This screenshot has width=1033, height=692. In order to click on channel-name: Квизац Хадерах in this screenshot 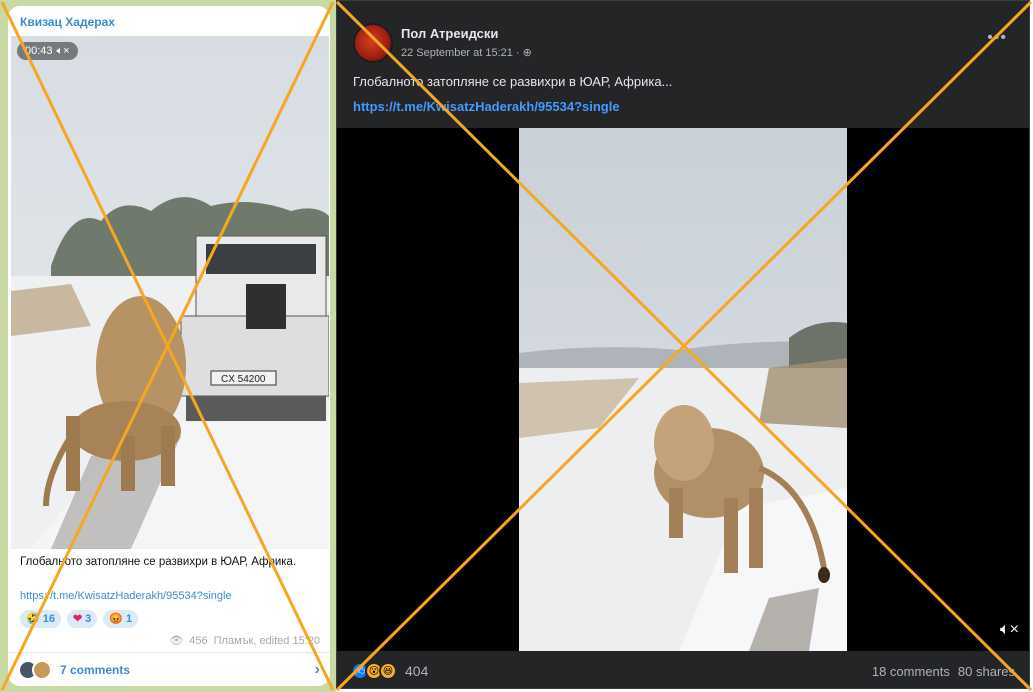, I will do `click(67, 22)`.